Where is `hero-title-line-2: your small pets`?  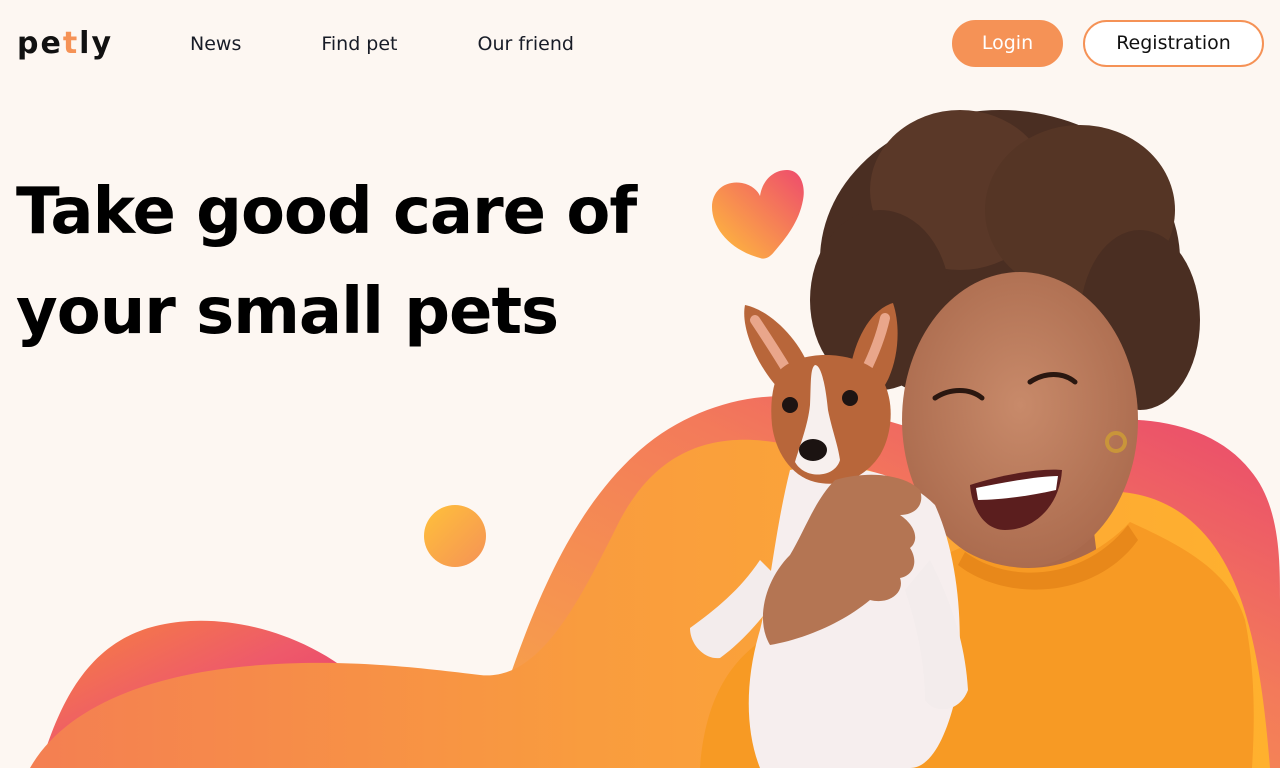 hero-title-line-2: your small pets is located at coordinates (287, 312).